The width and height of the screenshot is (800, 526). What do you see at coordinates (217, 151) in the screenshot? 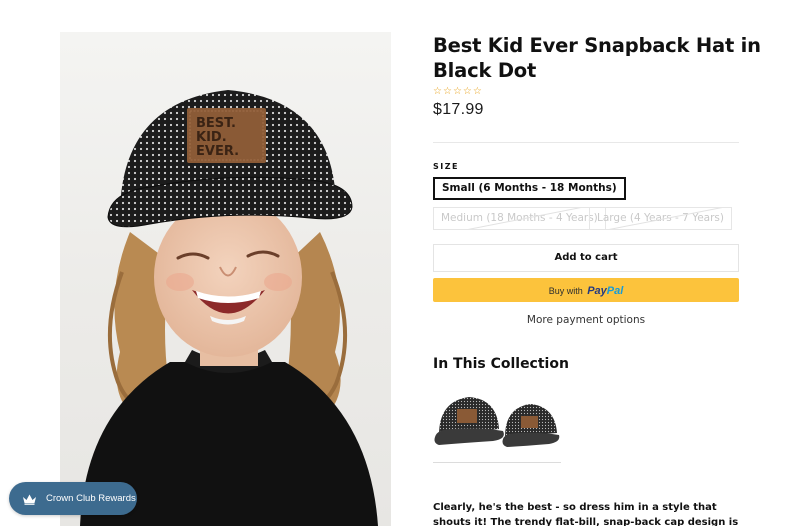
I see `hat-patch-line-3: EVER.` at bounding box center [217, 151].